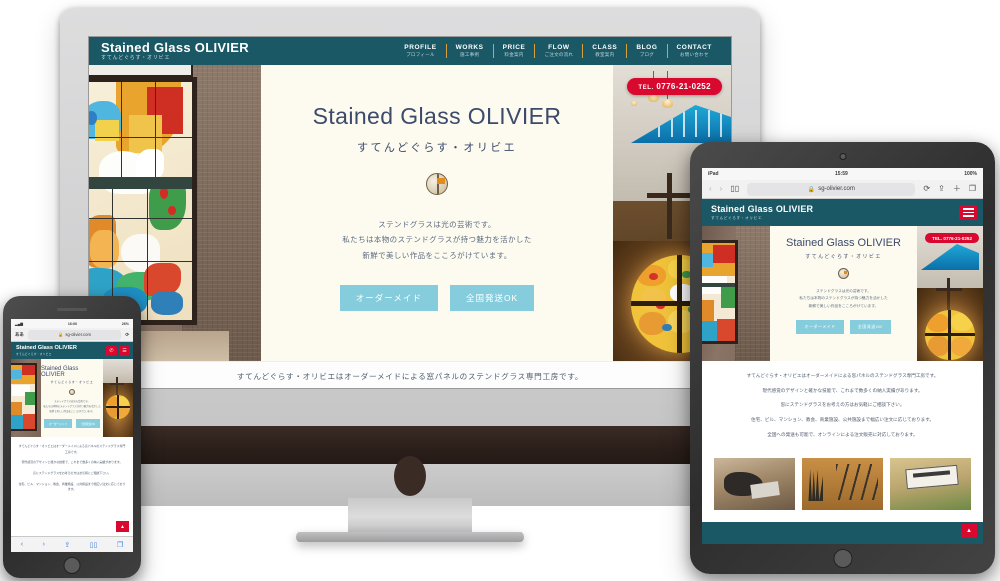 This screenshot has width=1000, height=581. Describe the element at coordinates (492, 298) in the screenshot. I see `nationwide-shipping-button: 全国発送OK` at that location.